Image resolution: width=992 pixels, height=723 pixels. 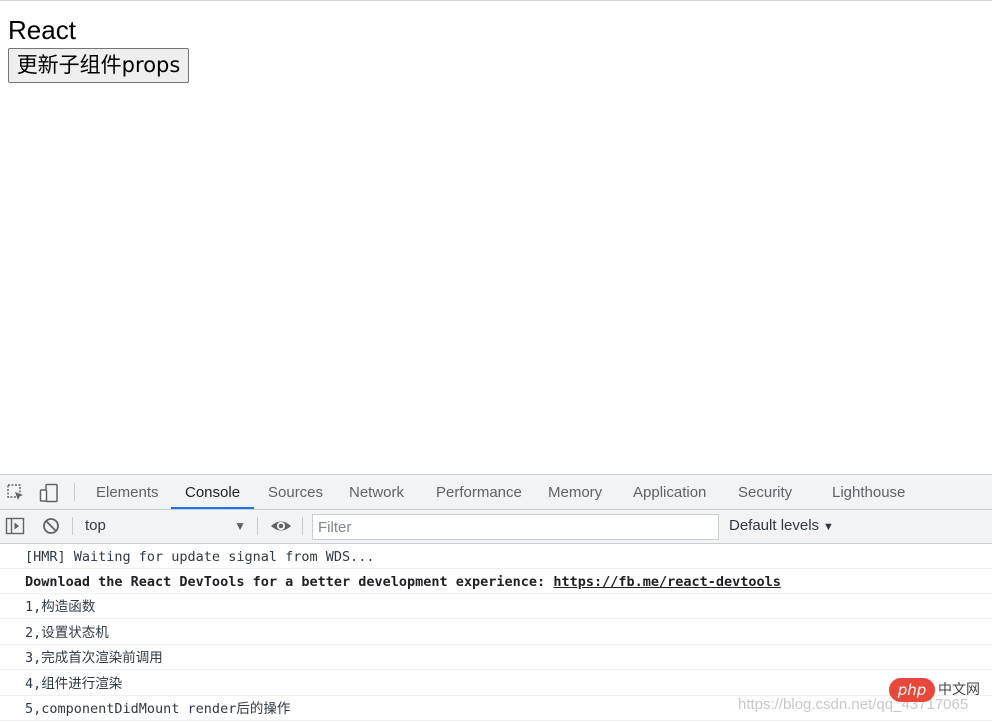 What do you see at coordinates (853, 704) in the screenshot?
I see `watermark-url: https://blog.csdn.net/qq_43717065` at bounding box center [853, 704].